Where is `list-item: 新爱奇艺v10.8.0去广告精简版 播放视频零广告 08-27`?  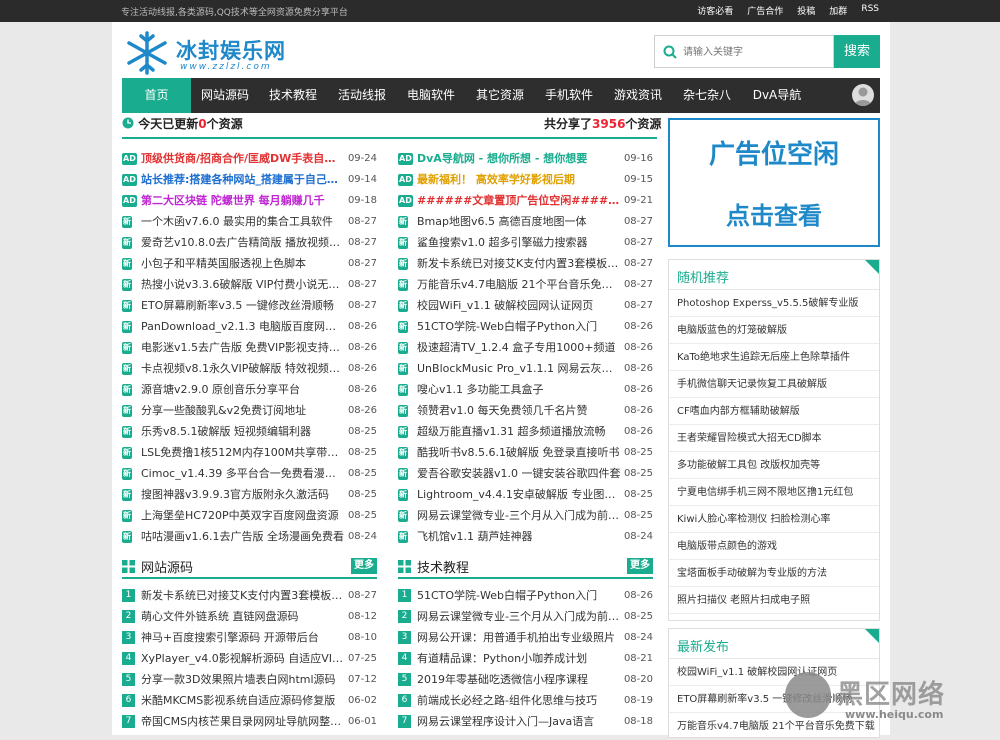
list-item: 新爱奇艺v10.8.0去广告精简版 播放视频零广告 08-27 is located at coordinates (249, 242).